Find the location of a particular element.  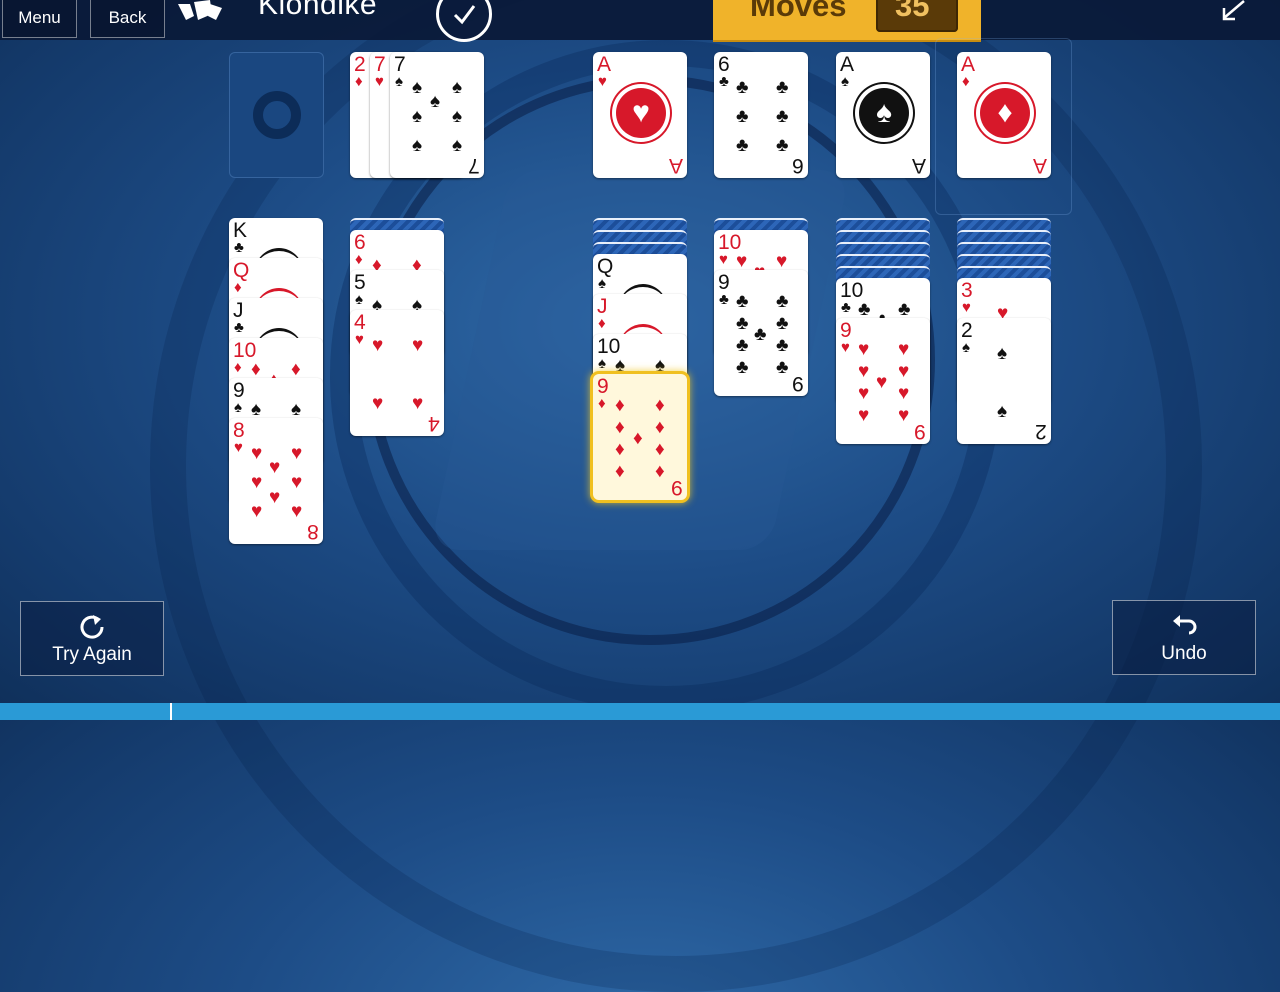

card-rank-bottom: 7 is located at coordinates (474, 165).